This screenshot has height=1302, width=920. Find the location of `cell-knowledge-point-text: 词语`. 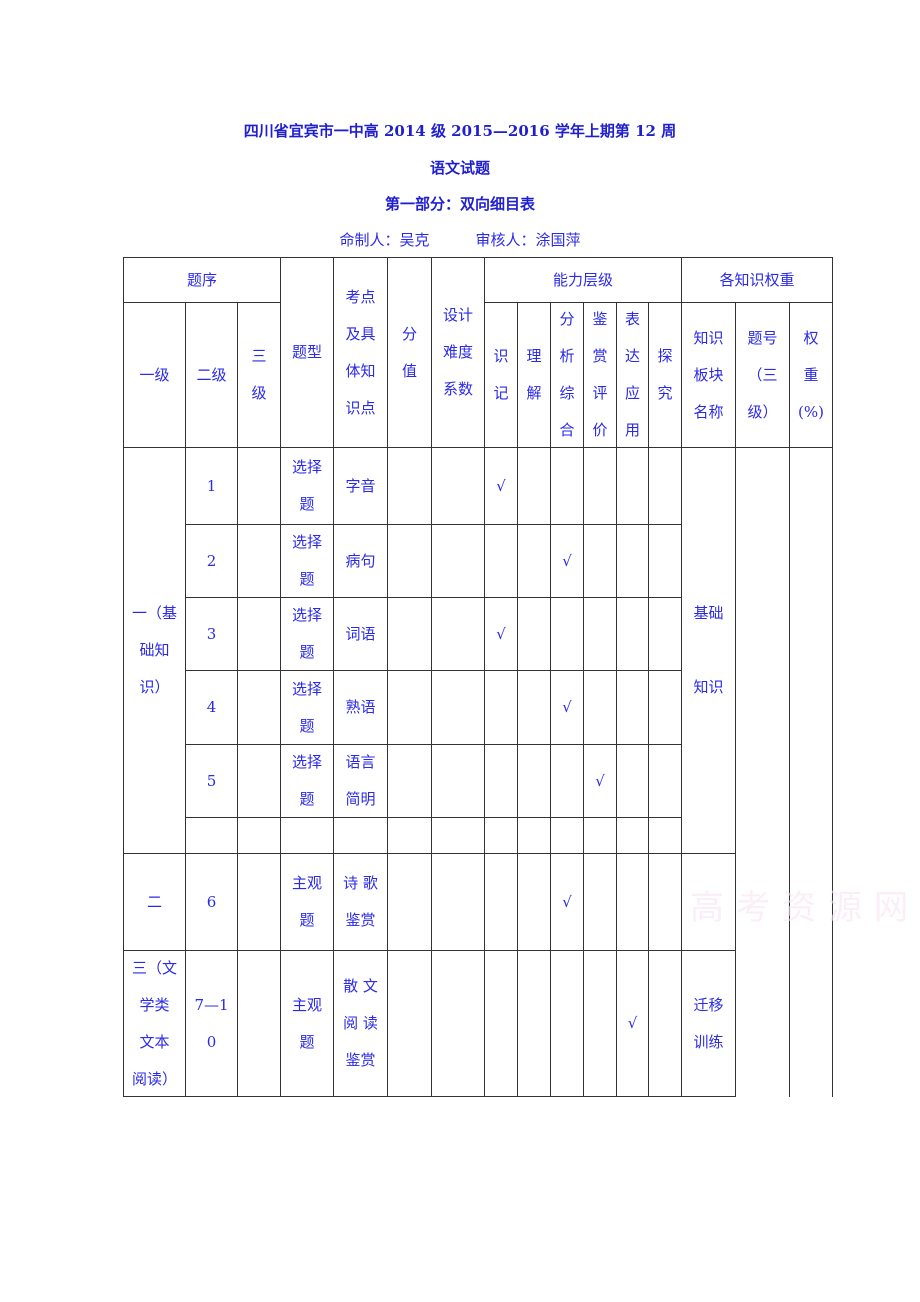

cell-knowledge-point-text: 词语 is located at coordinates (360, 633).